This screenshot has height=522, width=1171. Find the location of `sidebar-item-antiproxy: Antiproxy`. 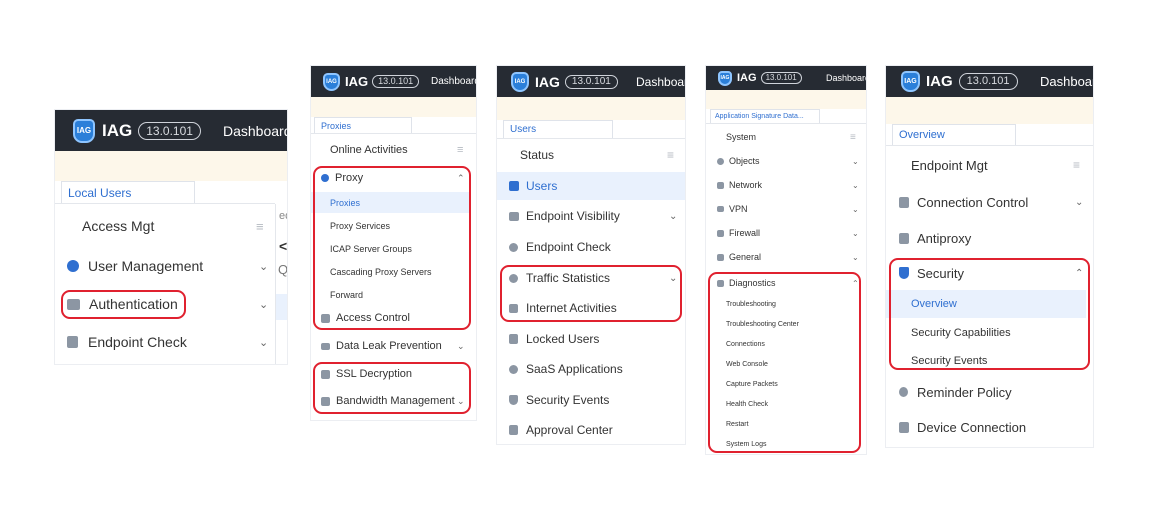

sidebar-item-antiproxy: Antiproxy is located at coordinates (989, 238).